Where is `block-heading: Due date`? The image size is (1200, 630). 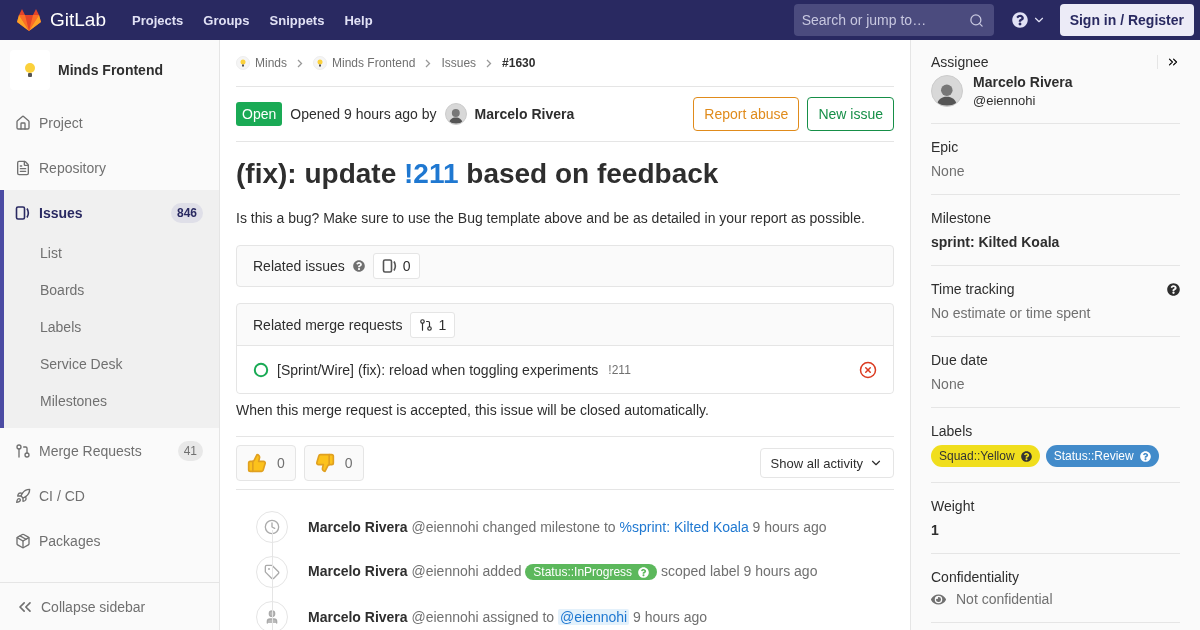
block-heading: Due date is located at coordinates (959, 360).